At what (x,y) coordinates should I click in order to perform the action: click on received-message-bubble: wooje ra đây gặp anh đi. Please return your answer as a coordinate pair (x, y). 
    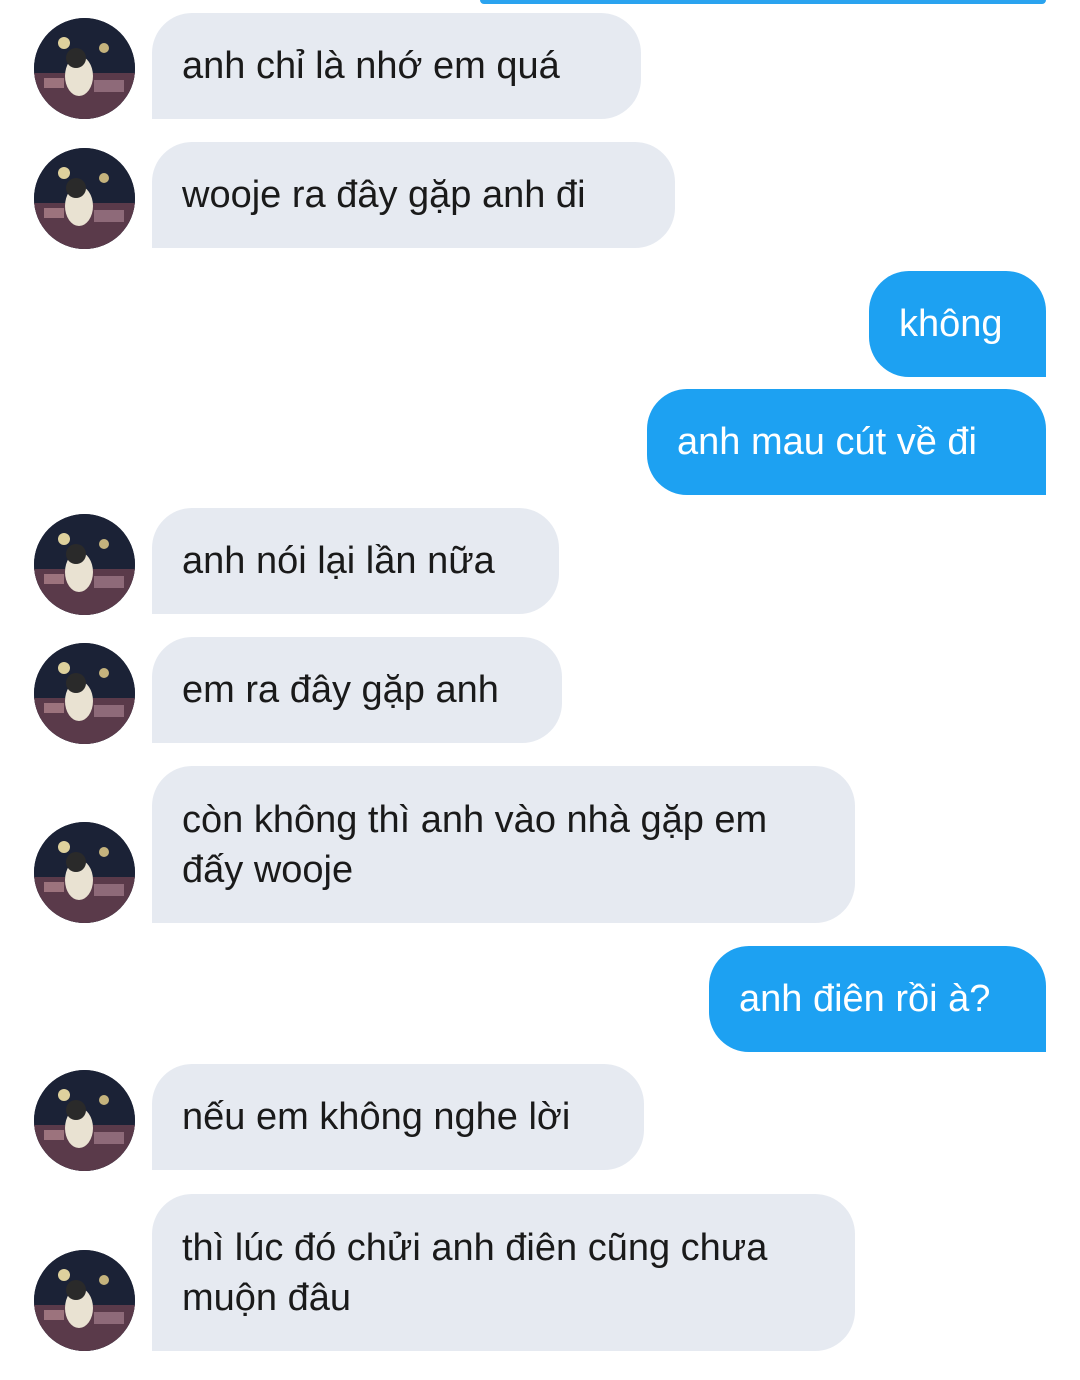
    Looking at the image, I should click on (413, 195).